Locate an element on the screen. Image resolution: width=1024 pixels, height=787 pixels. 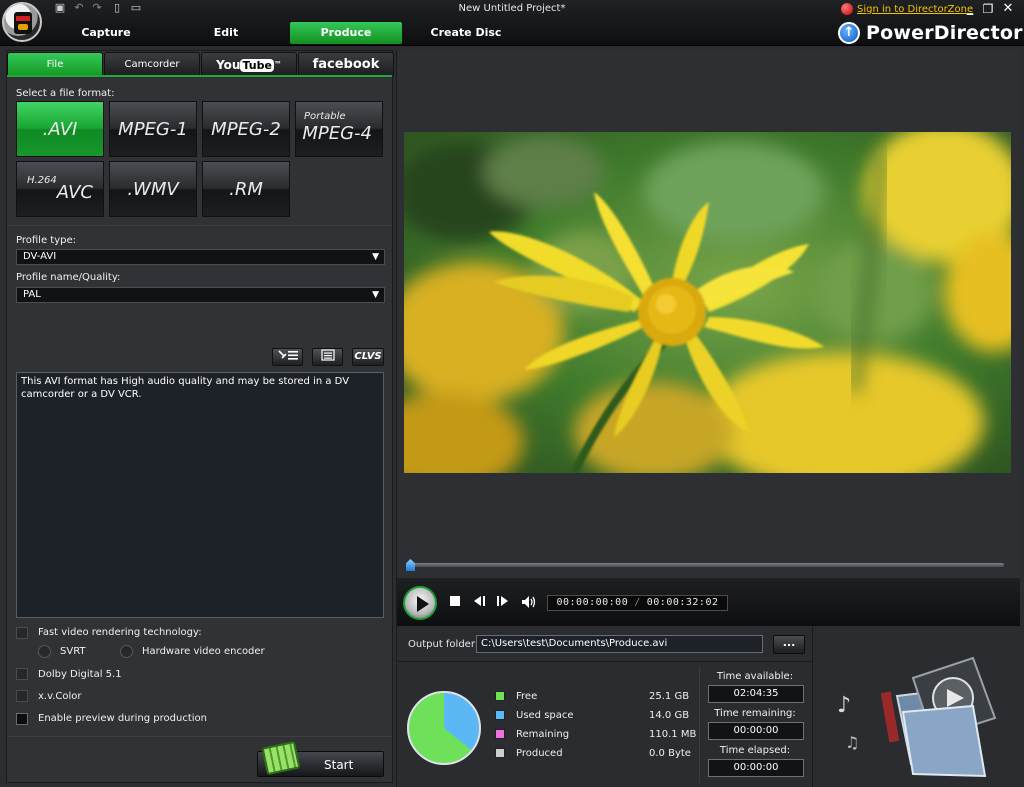
remaining-value: 110.1 MB is located at coordinates (672, 734).